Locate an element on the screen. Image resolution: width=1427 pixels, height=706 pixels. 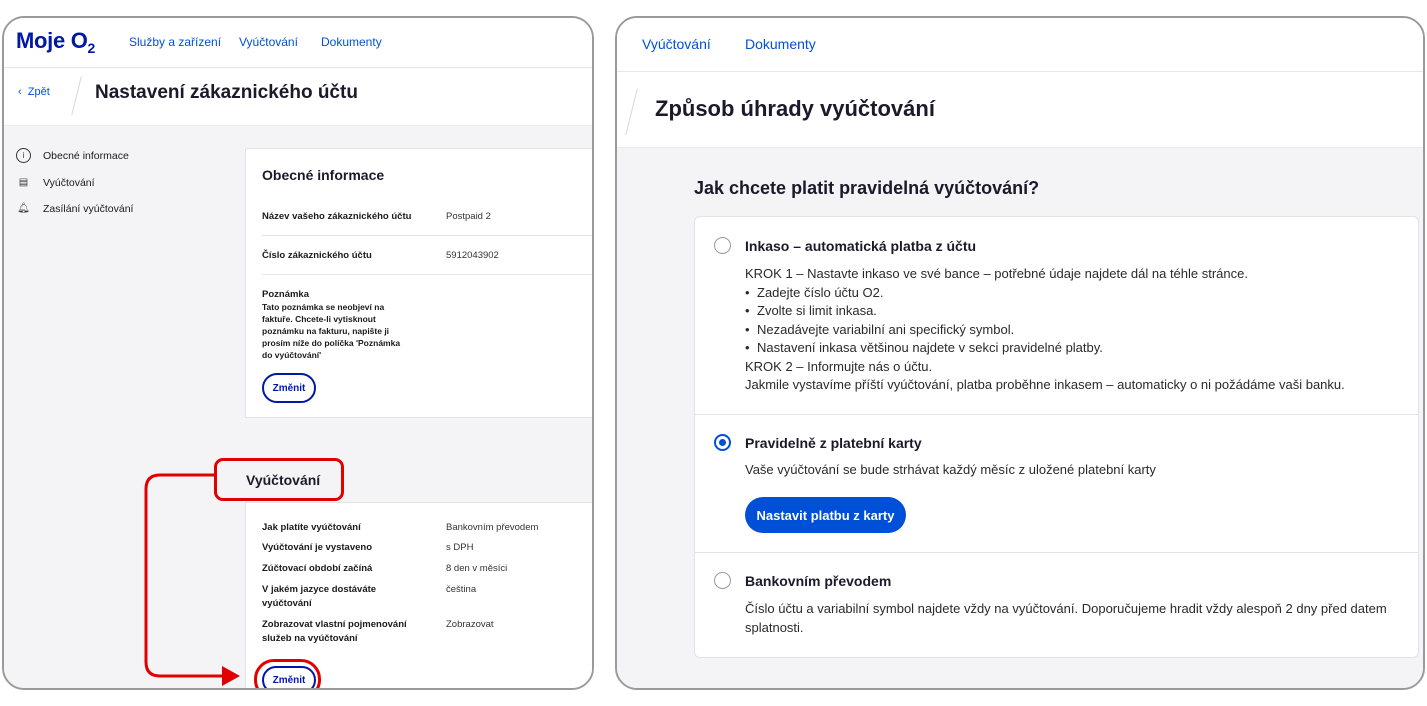
bell-icon: 🔔︎ is located at coordinates (23, 208).